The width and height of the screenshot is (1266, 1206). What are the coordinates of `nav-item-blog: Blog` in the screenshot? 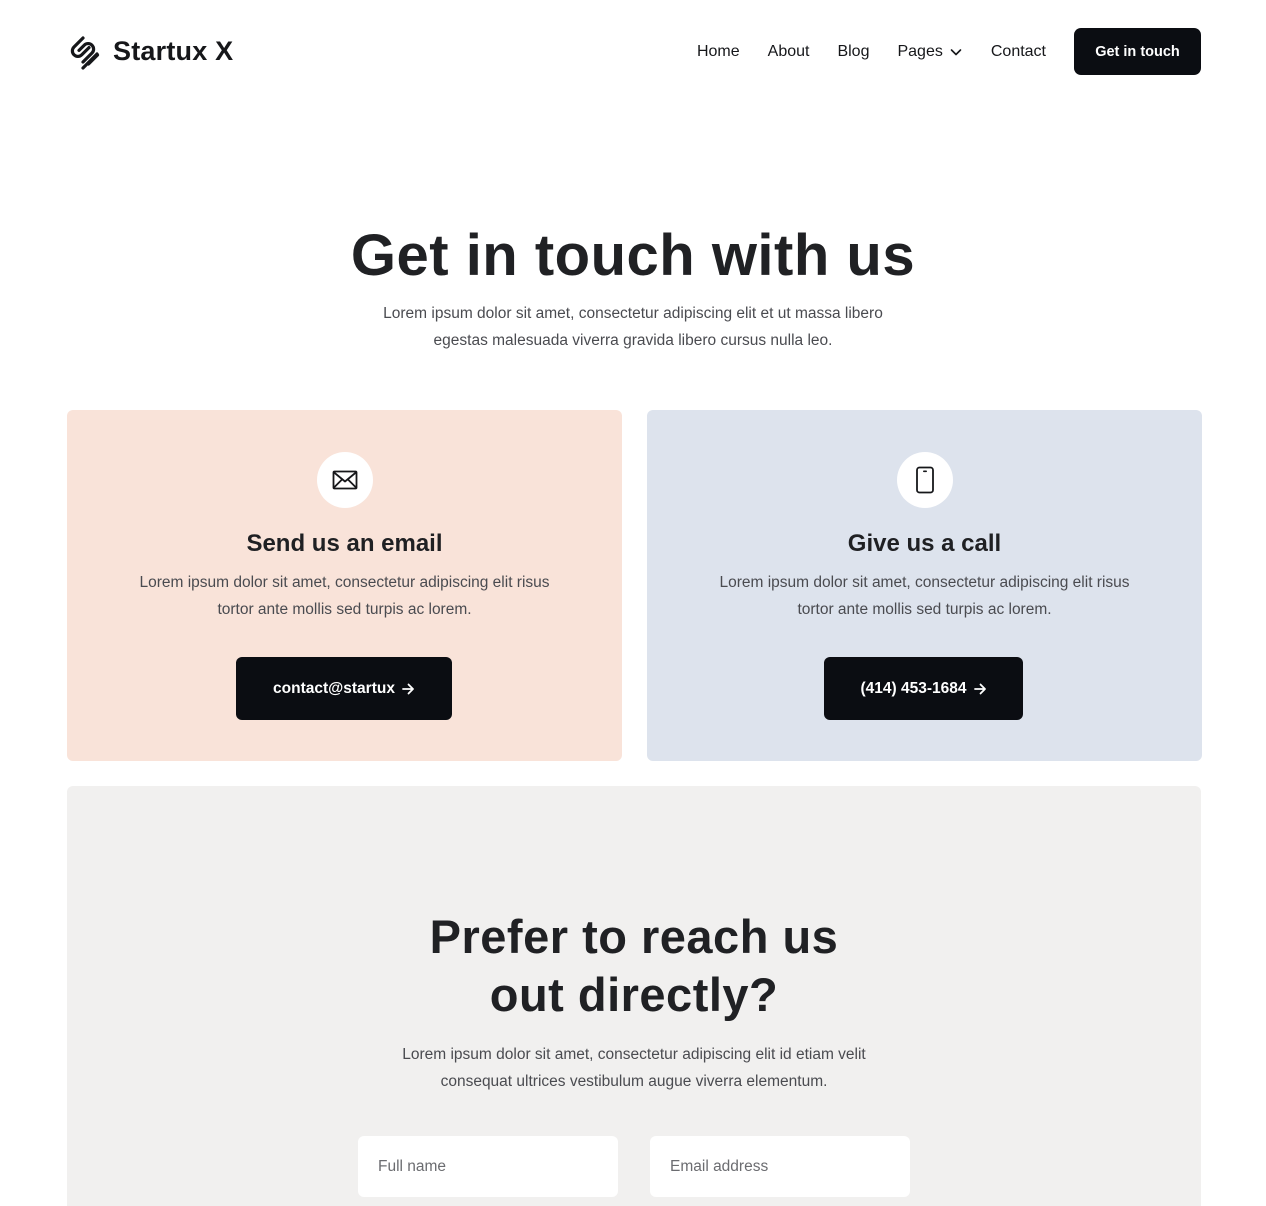 It's located at (853, 52).